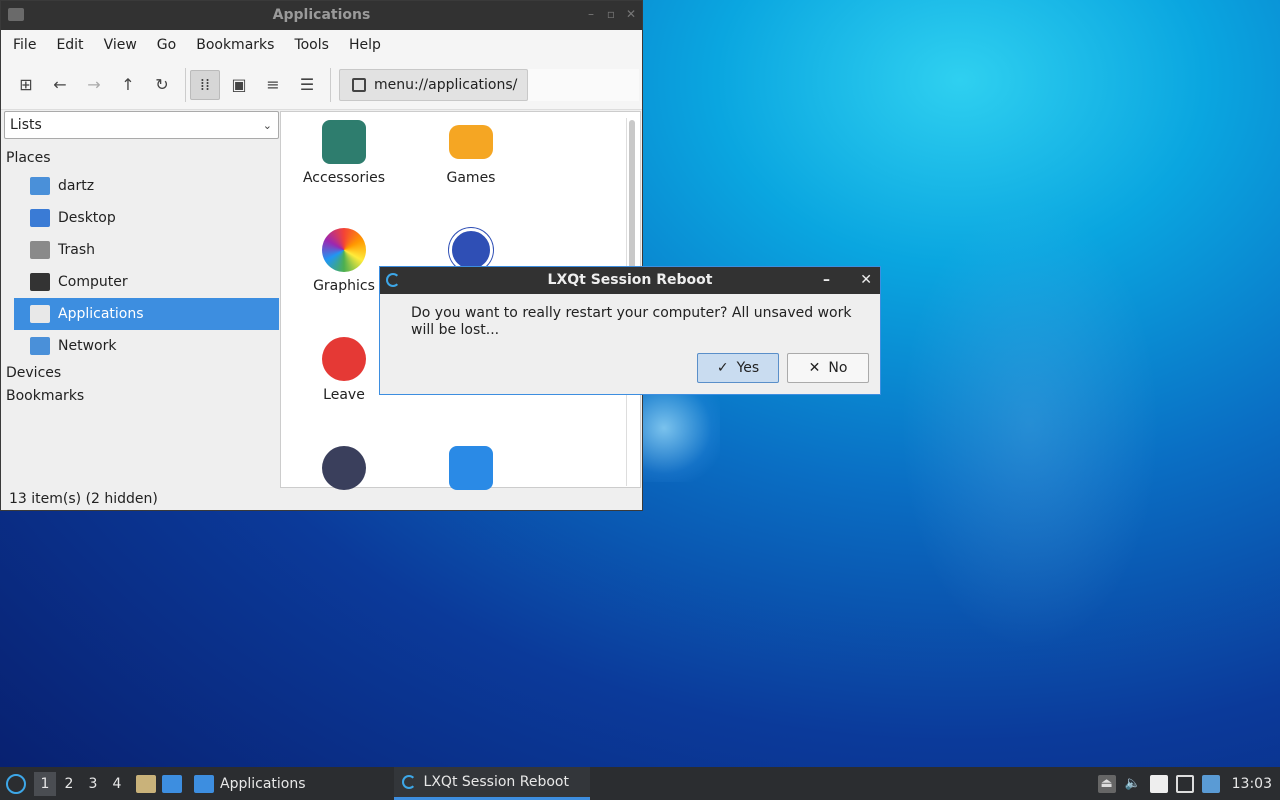  I want to click on section-bookmarks: Bookmarks, so click(141, 396).